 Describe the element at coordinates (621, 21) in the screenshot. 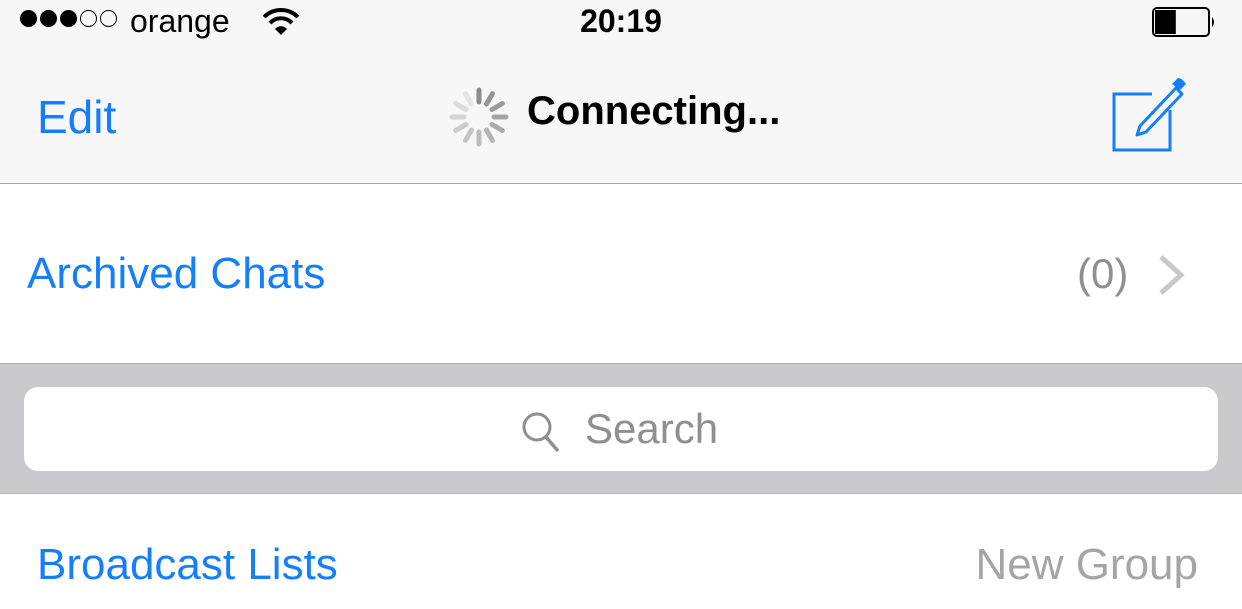

I see `clock: 20:19` at that location.